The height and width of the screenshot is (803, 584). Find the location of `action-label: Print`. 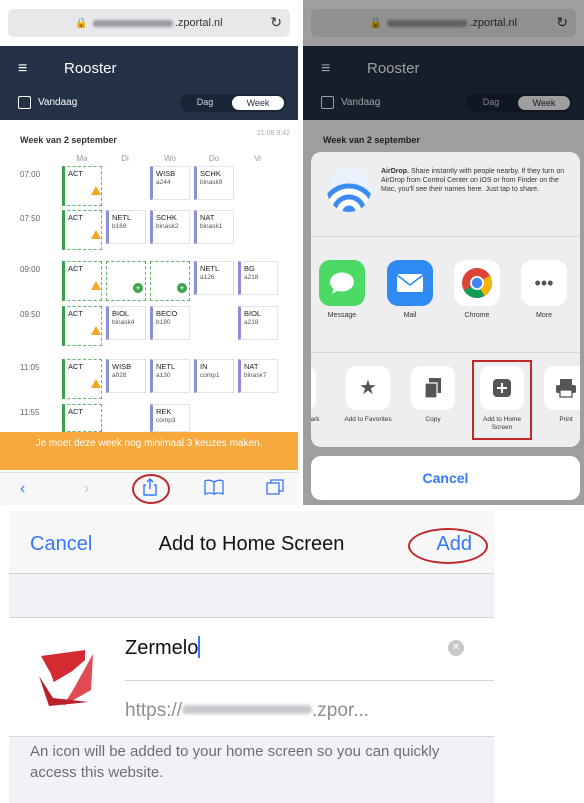

action-label: Print is located at coordinates (566, 419).